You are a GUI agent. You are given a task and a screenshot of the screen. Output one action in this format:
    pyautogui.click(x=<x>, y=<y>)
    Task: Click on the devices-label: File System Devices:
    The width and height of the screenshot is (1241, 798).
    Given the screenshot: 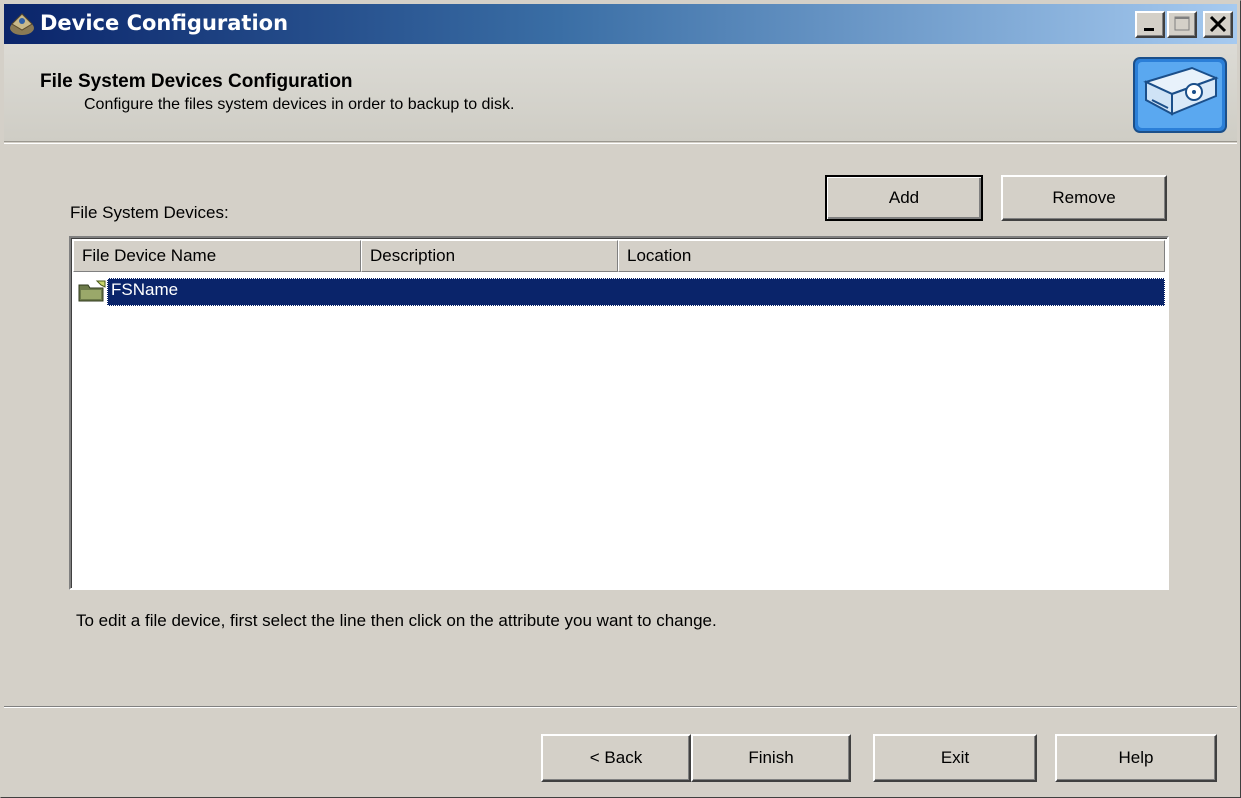 What is the action you would take?
    pyautogui.click(x=149, y=212)
    